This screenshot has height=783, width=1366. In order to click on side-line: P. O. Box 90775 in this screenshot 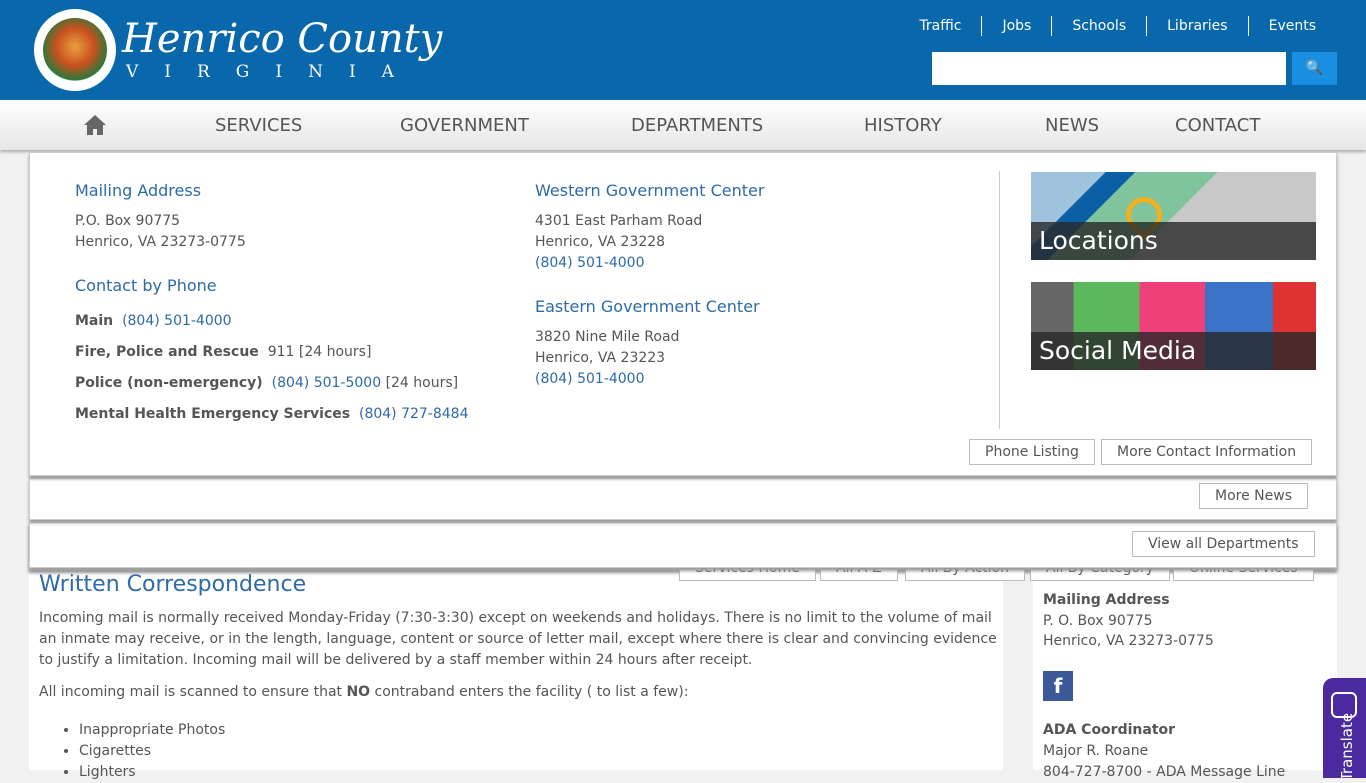, I will do `click(1098, 621)`.